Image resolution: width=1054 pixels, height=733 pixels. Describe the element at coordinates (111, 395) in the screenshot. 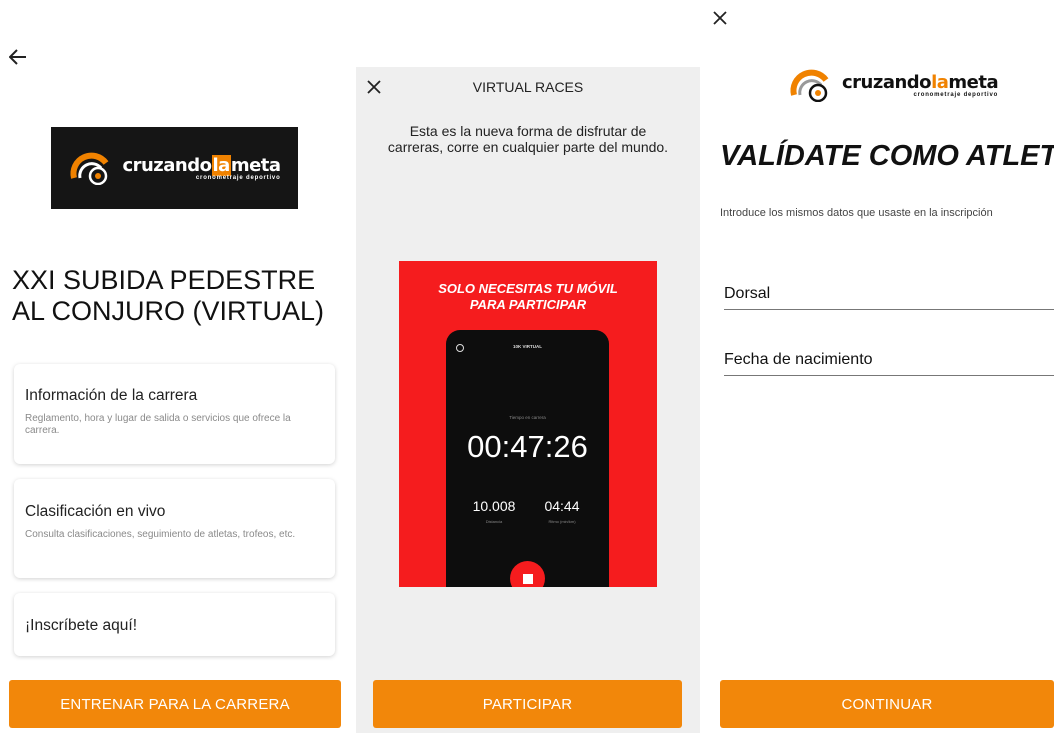

I see `card-title: Información de la carrera` at that location.